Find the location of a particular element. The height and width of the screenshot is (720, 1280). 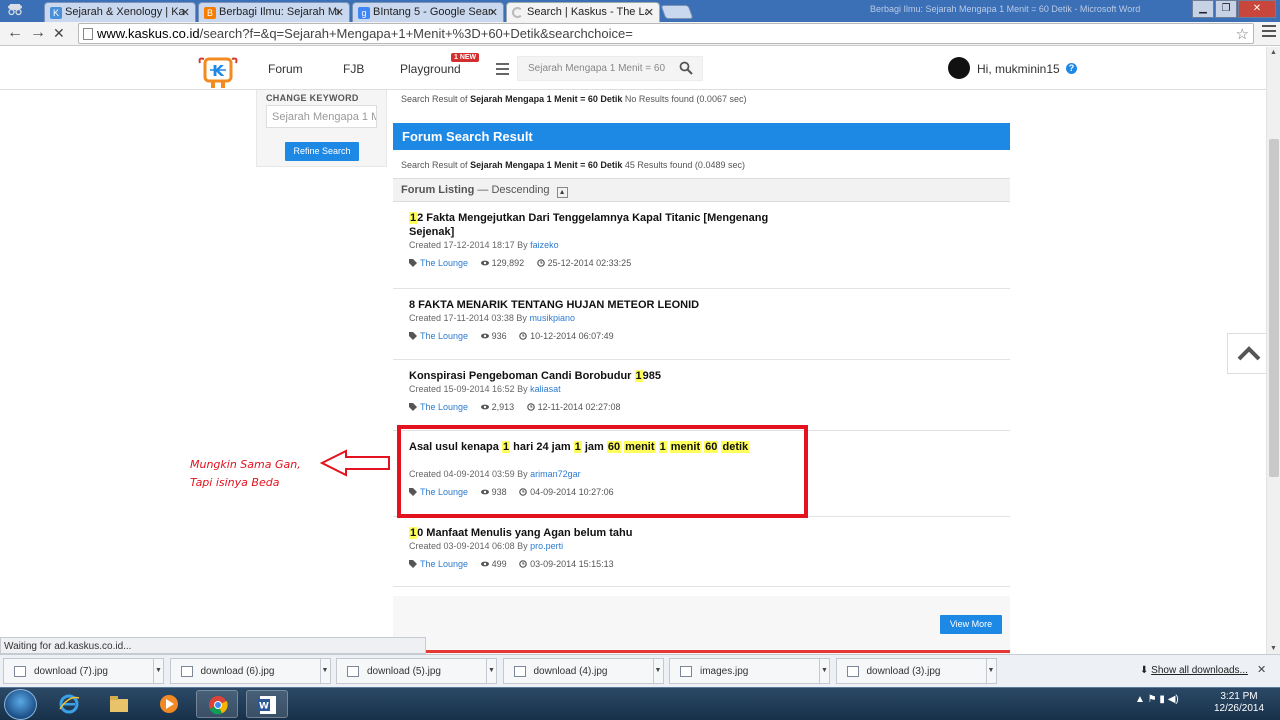

tab-title: Berbagi Ilmu: Sejarah Men is located at coordinates (279, 12).